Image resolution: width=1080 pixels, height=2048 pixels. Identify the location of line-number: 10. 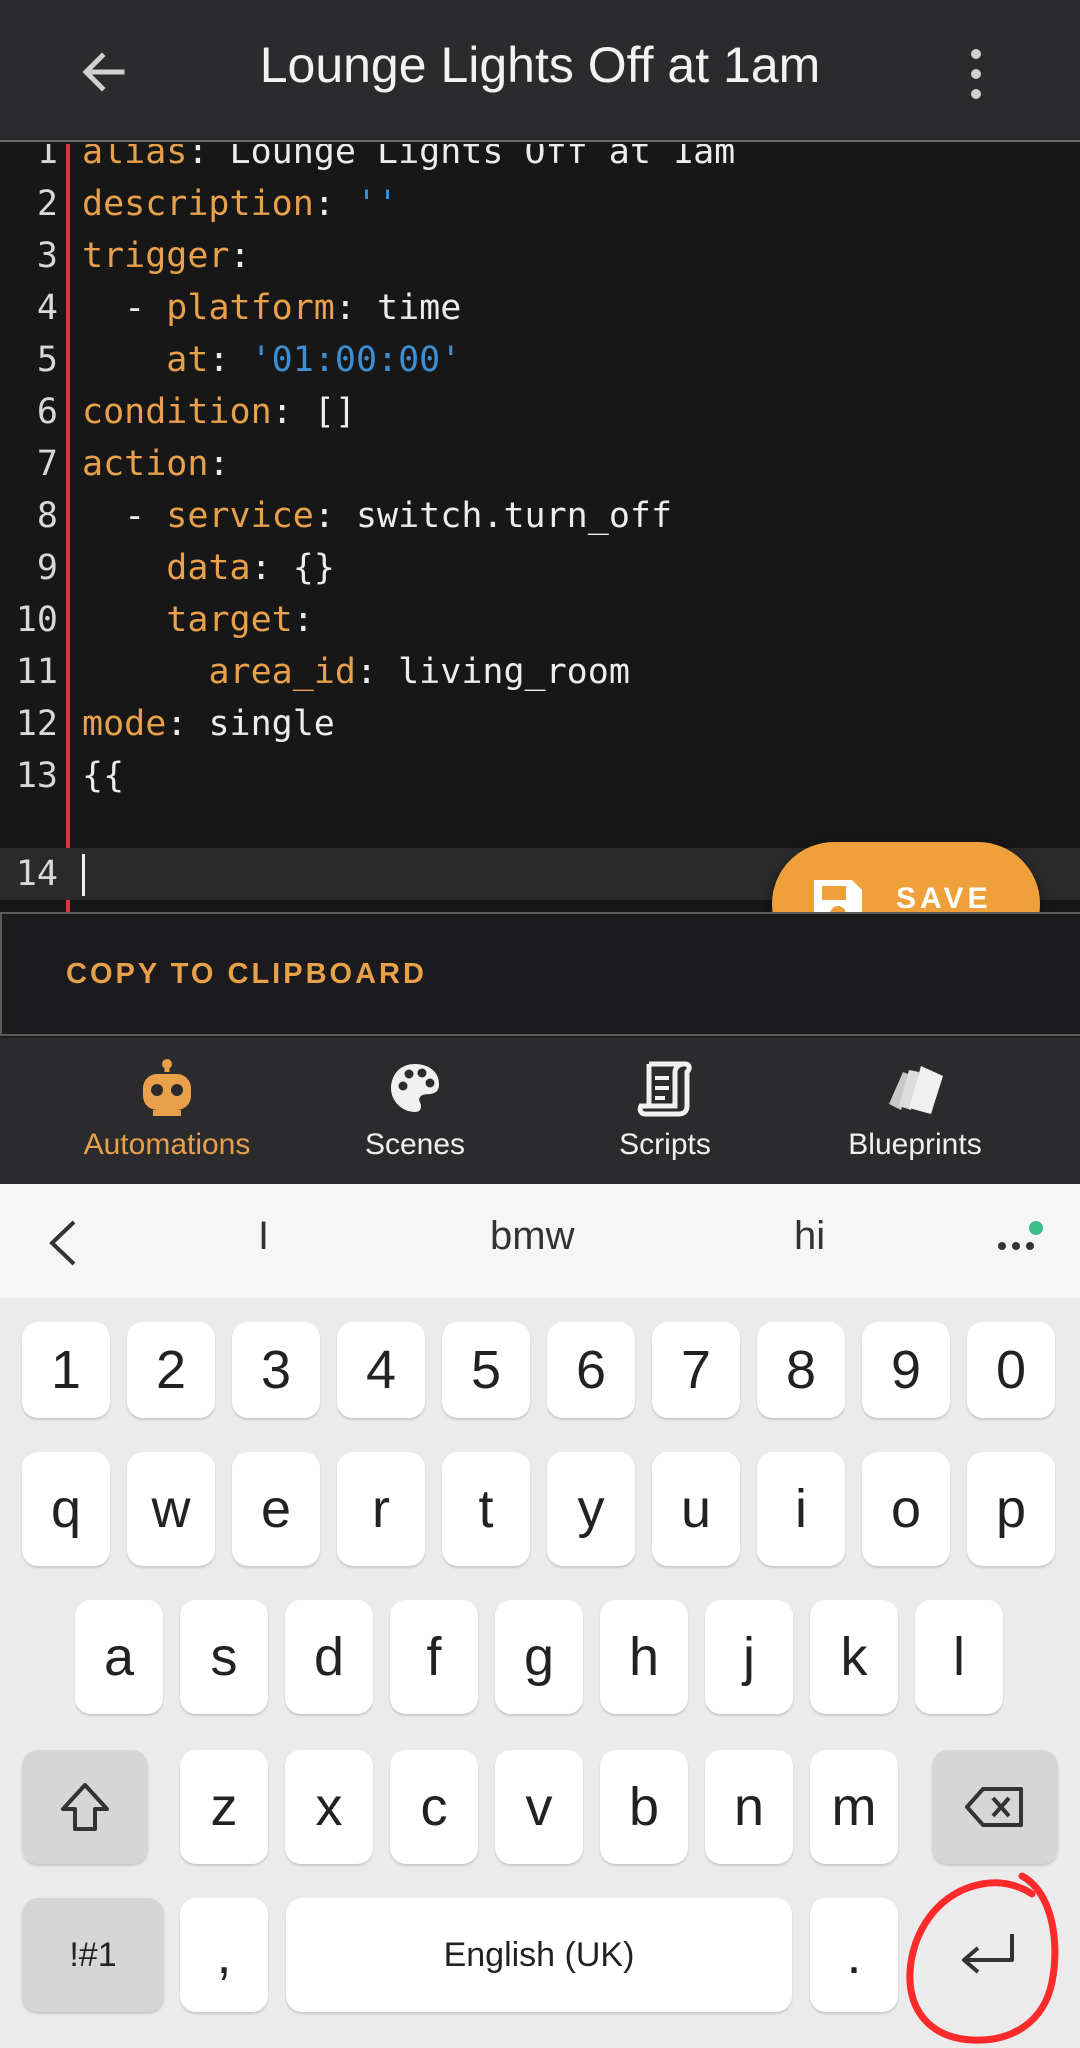
(36, 620).